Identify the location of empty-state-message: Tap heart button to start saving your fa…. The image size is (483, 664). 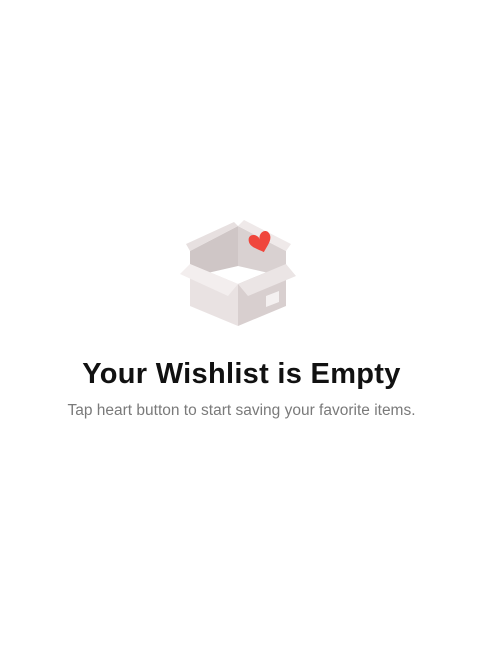
(241, 410).